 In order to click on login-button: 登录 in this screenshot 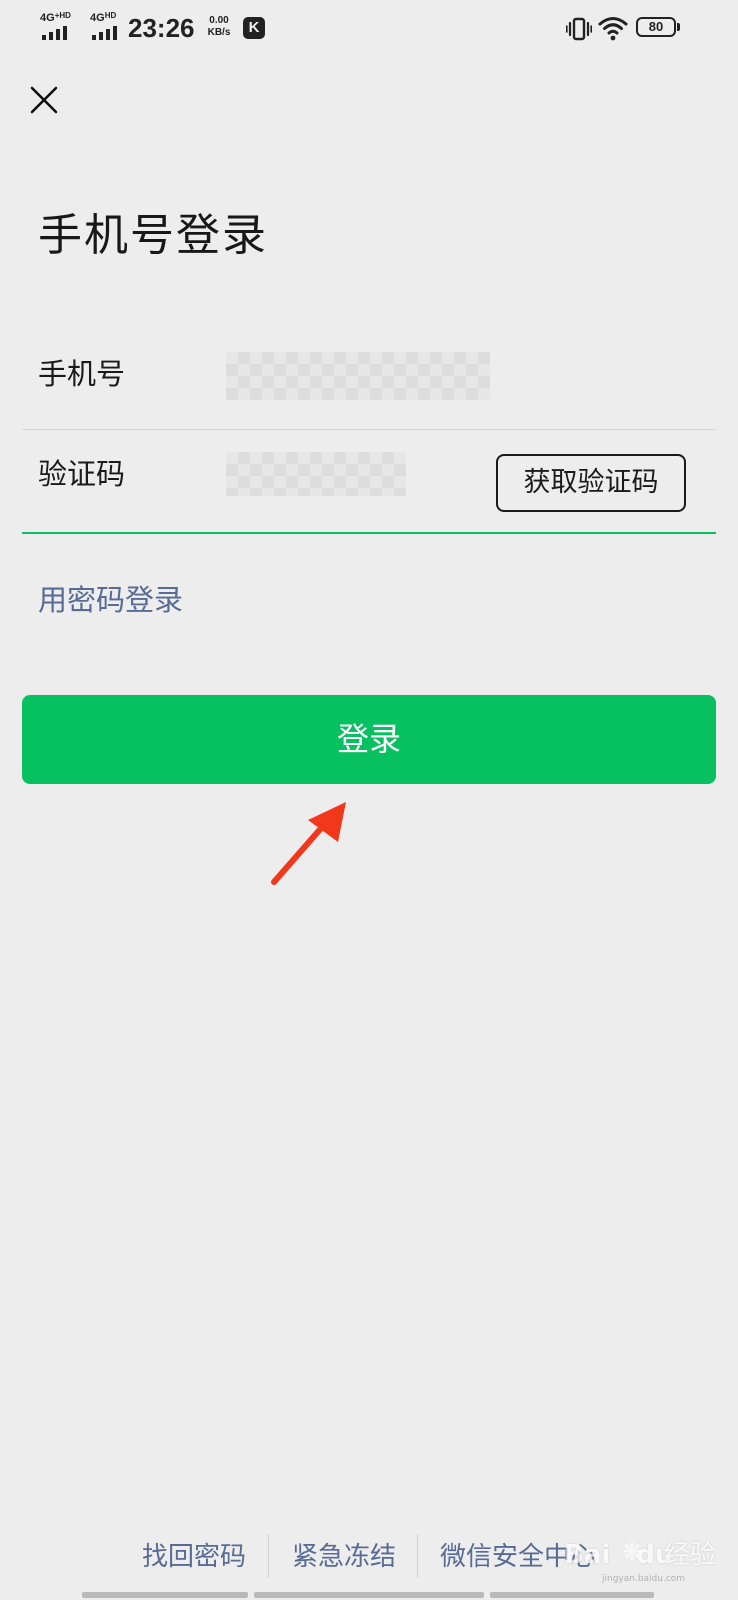, I will do `click(369, 739)`.